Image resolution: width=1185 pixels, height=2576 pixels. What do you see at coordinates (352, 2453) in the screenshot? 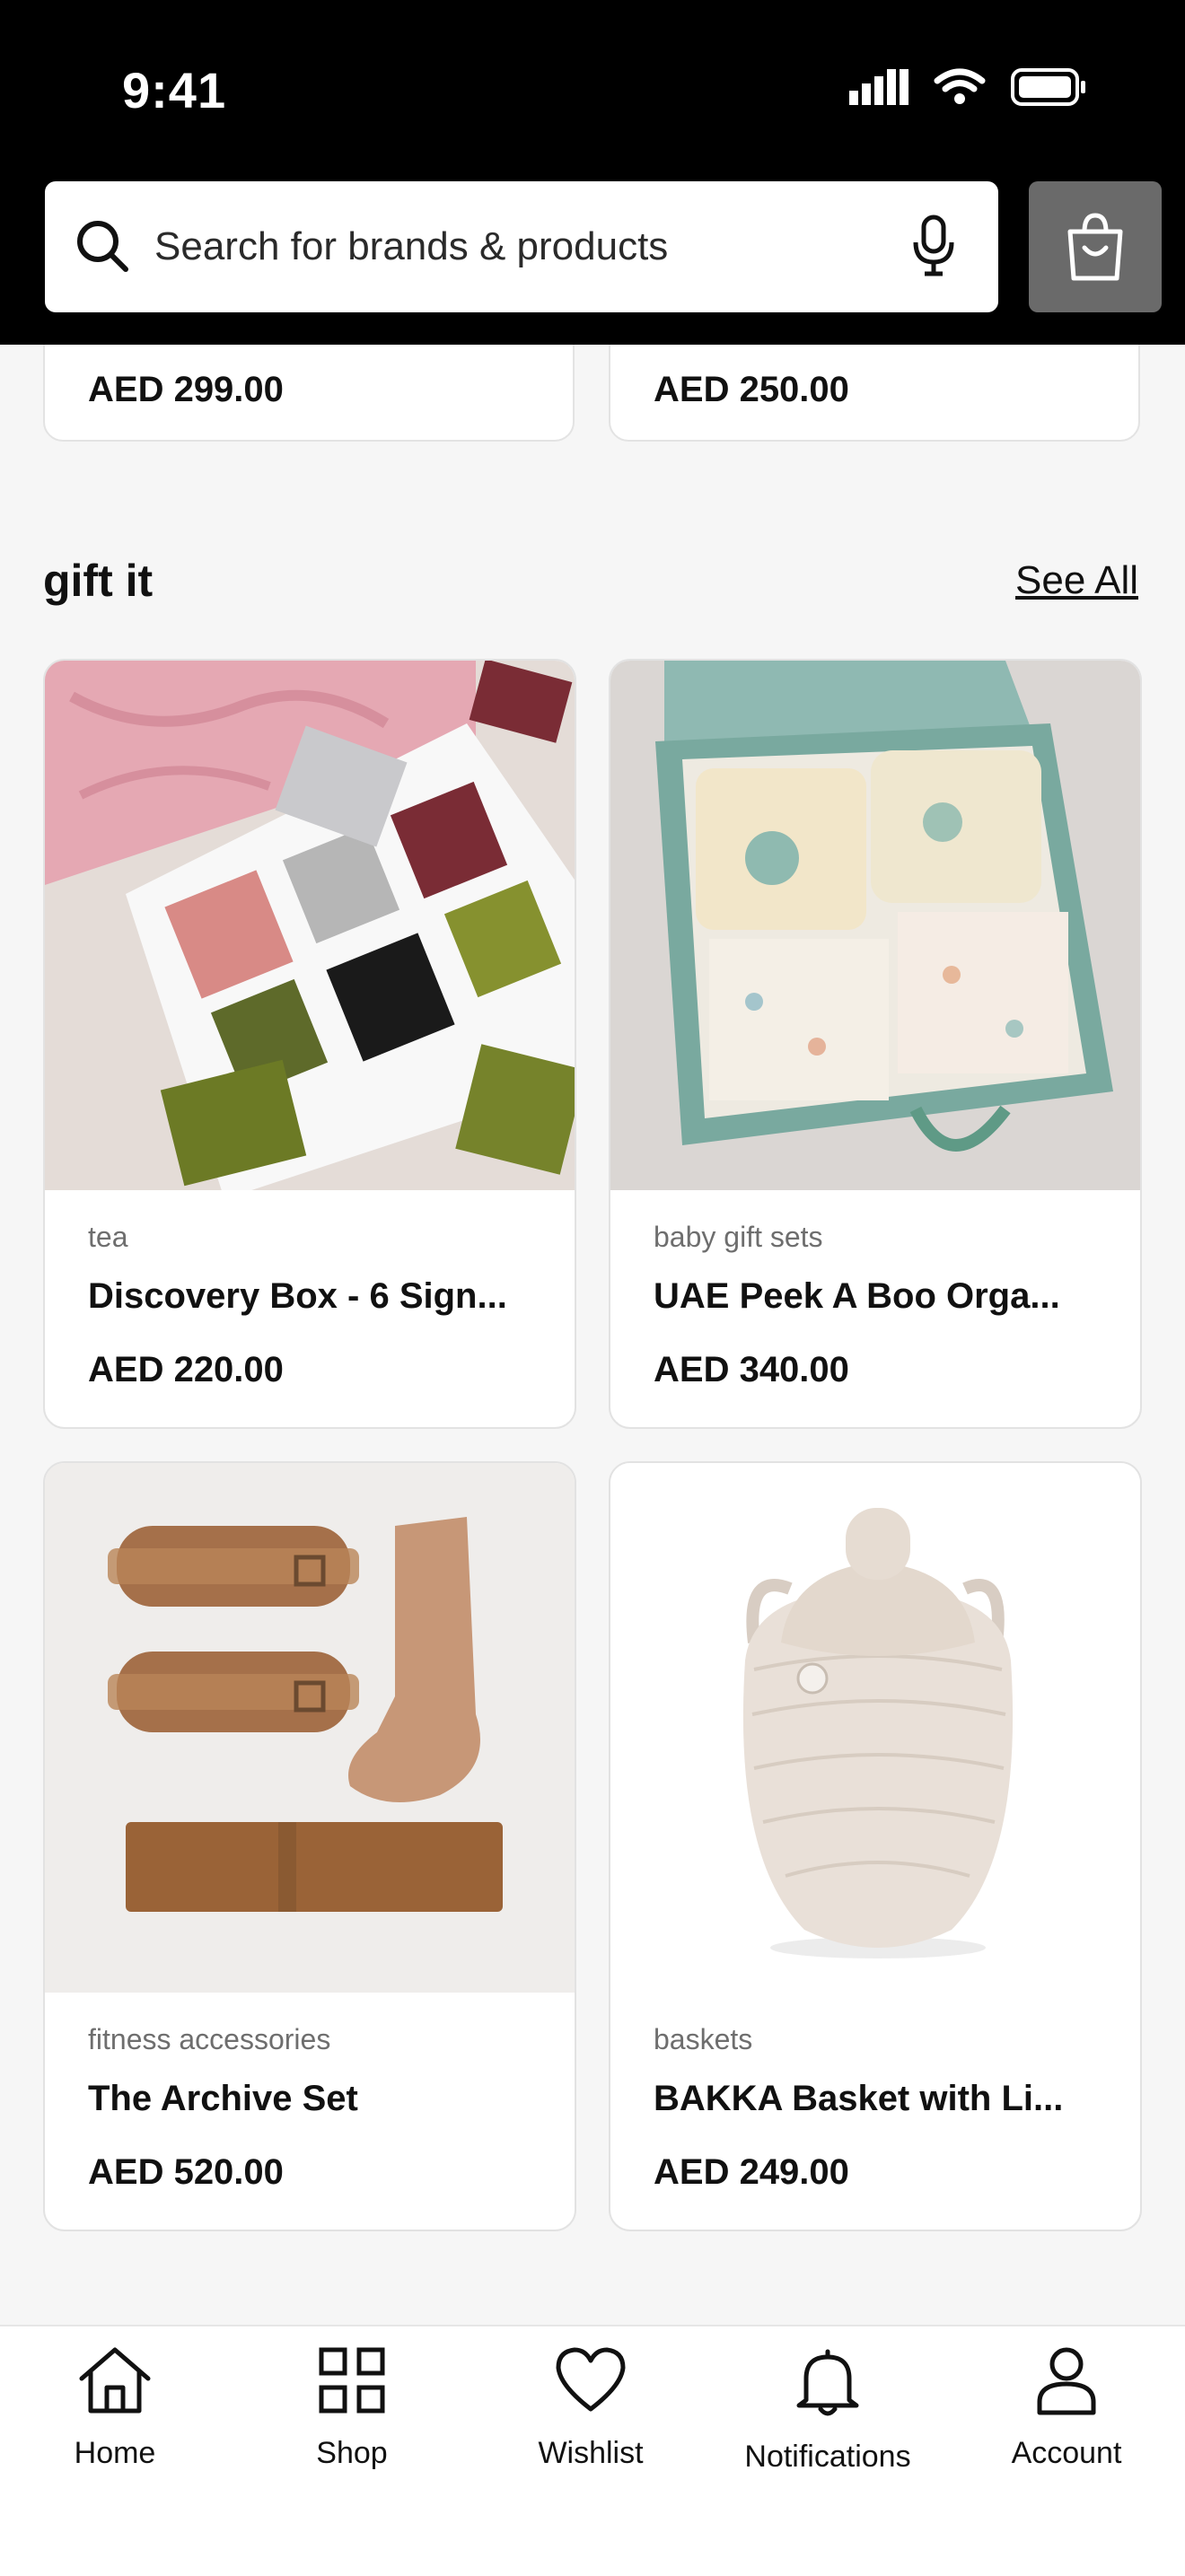
I see `nav-label: Shop` at bounding box center [352, 2453].